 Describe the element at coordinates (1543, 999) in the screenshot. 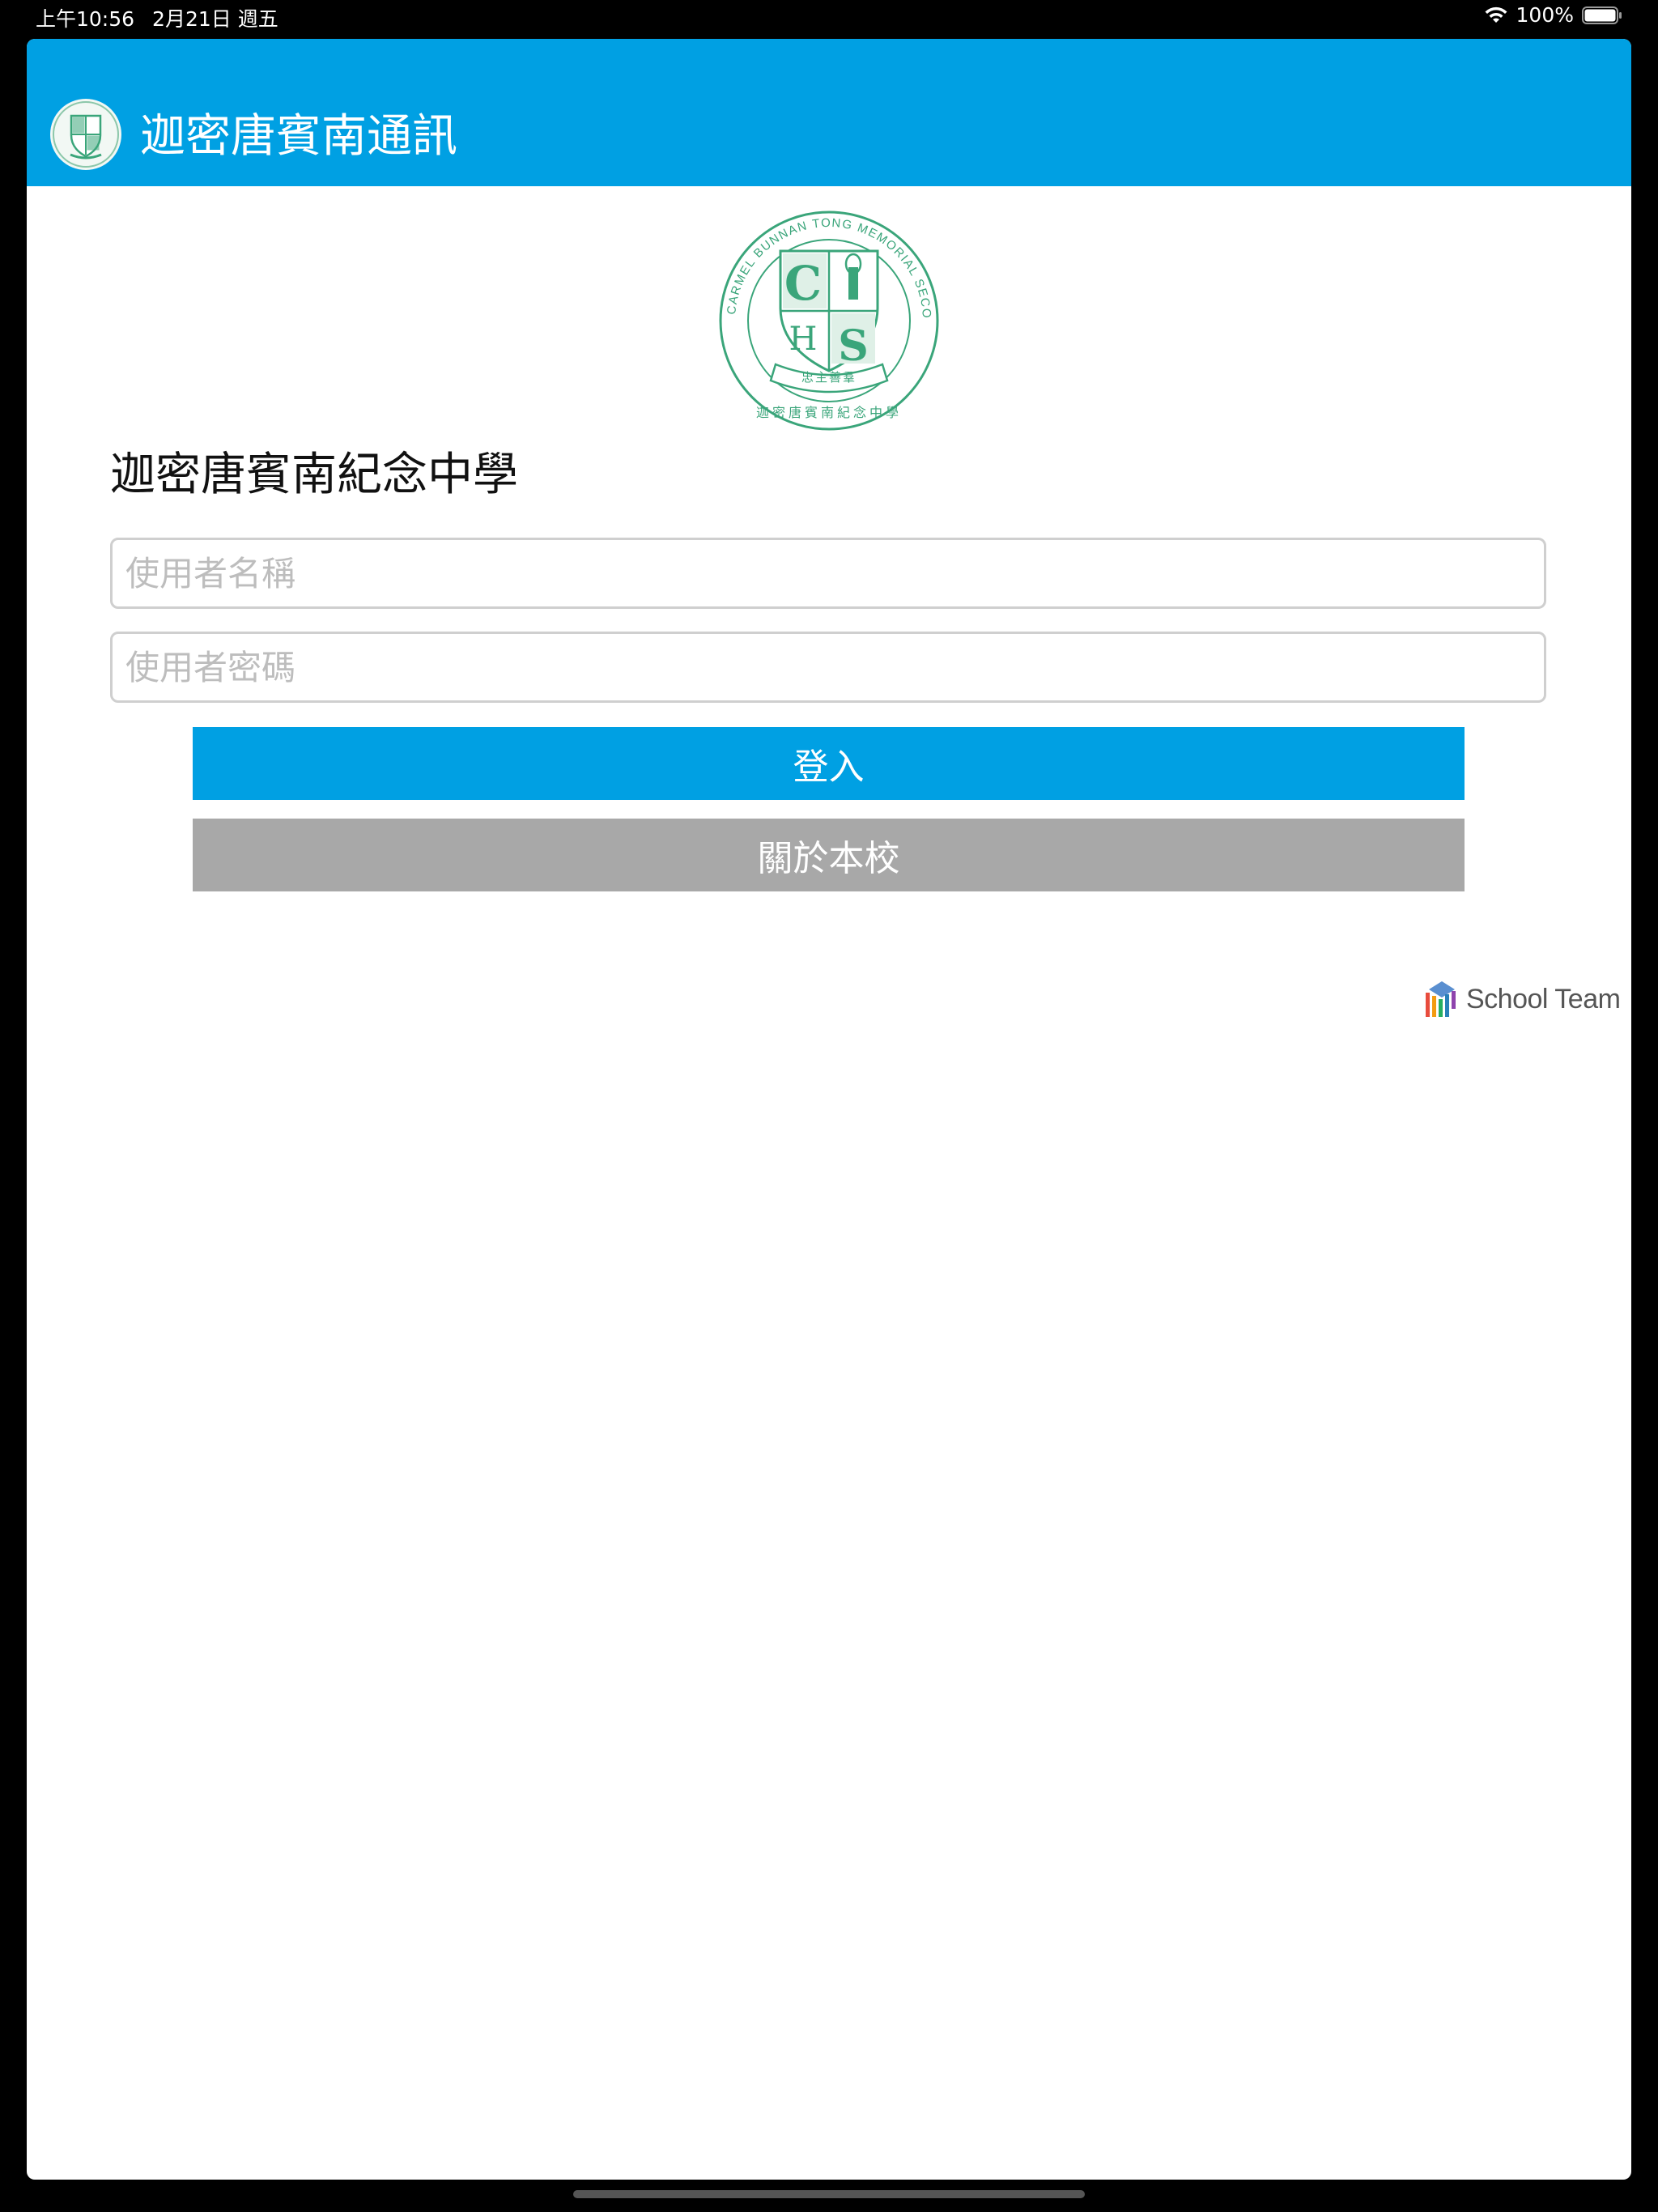

I see `school-team-text: School Team` at that location.